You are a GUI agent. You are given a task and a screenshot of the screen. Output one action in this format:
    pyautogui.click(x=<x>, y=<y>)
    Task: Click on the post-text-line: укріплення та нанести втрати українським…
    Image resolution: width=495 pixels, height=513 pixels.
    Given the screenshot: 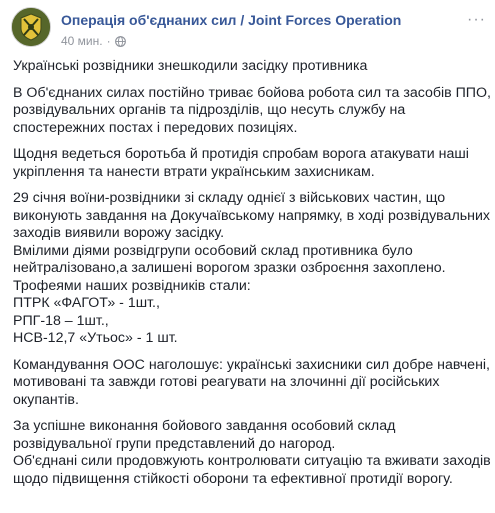 What is the action you would take?
    pyautogui.click(x=194, y=171)
    